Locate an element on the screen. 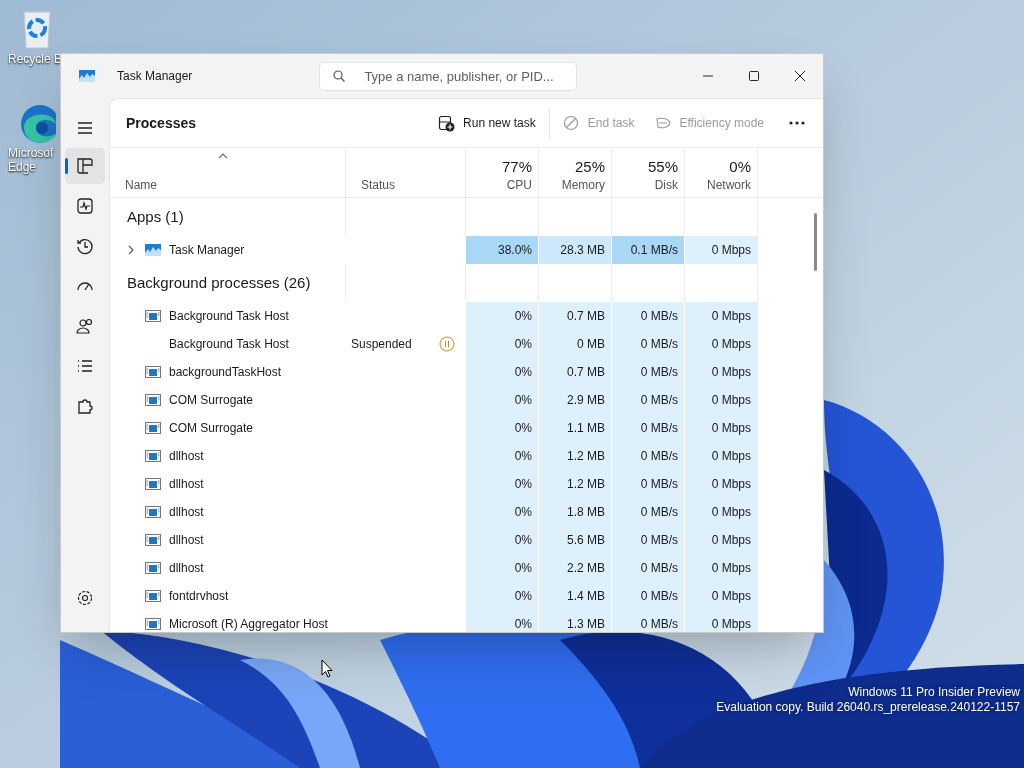 The width and height of the screenshot is (1024, 768). process-name: Microsoft (R) Aggregator Host is located at coordinates (248, 624).